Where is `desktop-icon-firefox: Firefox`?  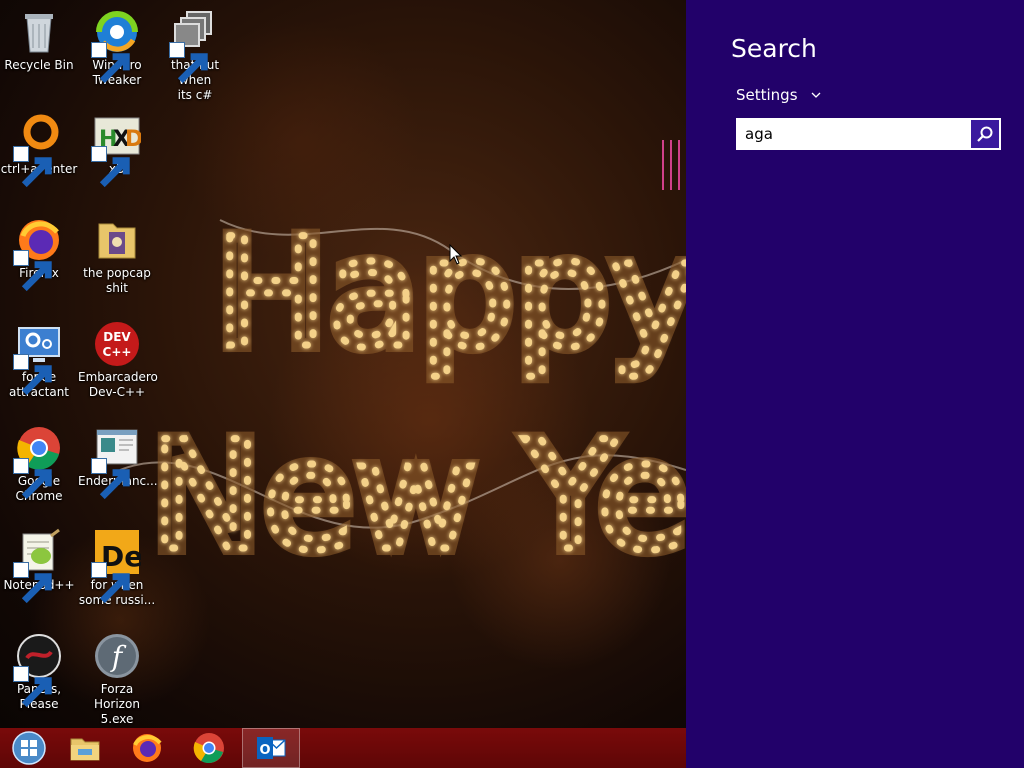 desktop-icon-firefox: Firefox is located at coordinates (39, 254).